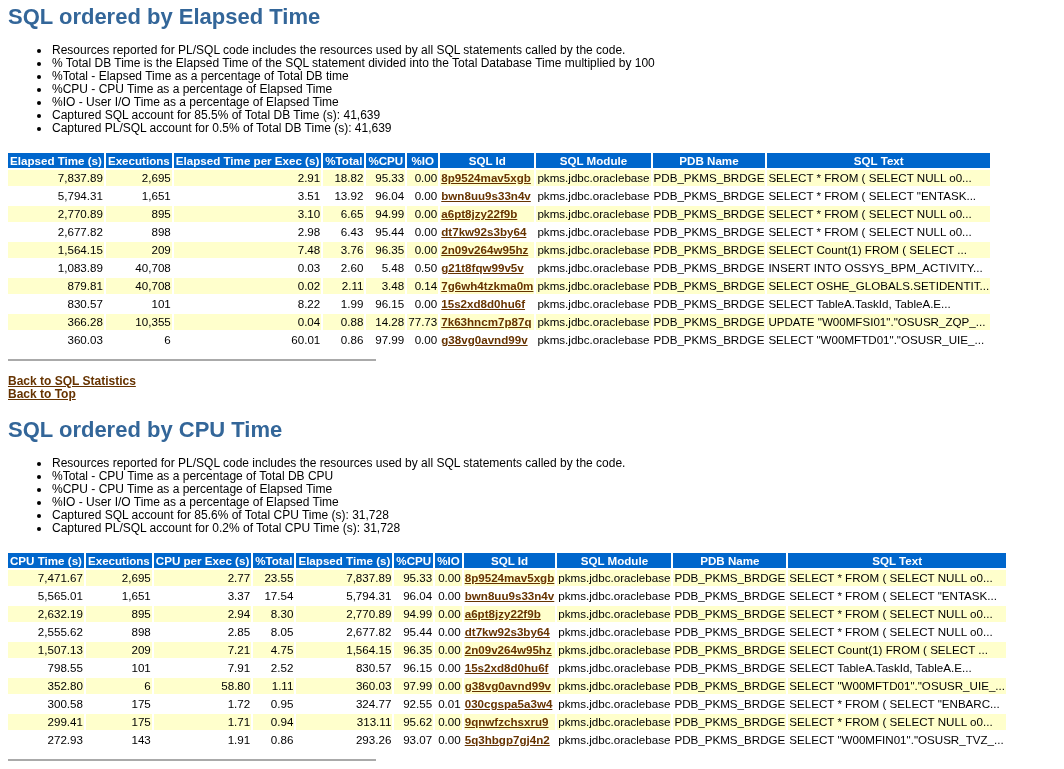  I want to click on table-cell: 7,471.67, so click(46, 578).